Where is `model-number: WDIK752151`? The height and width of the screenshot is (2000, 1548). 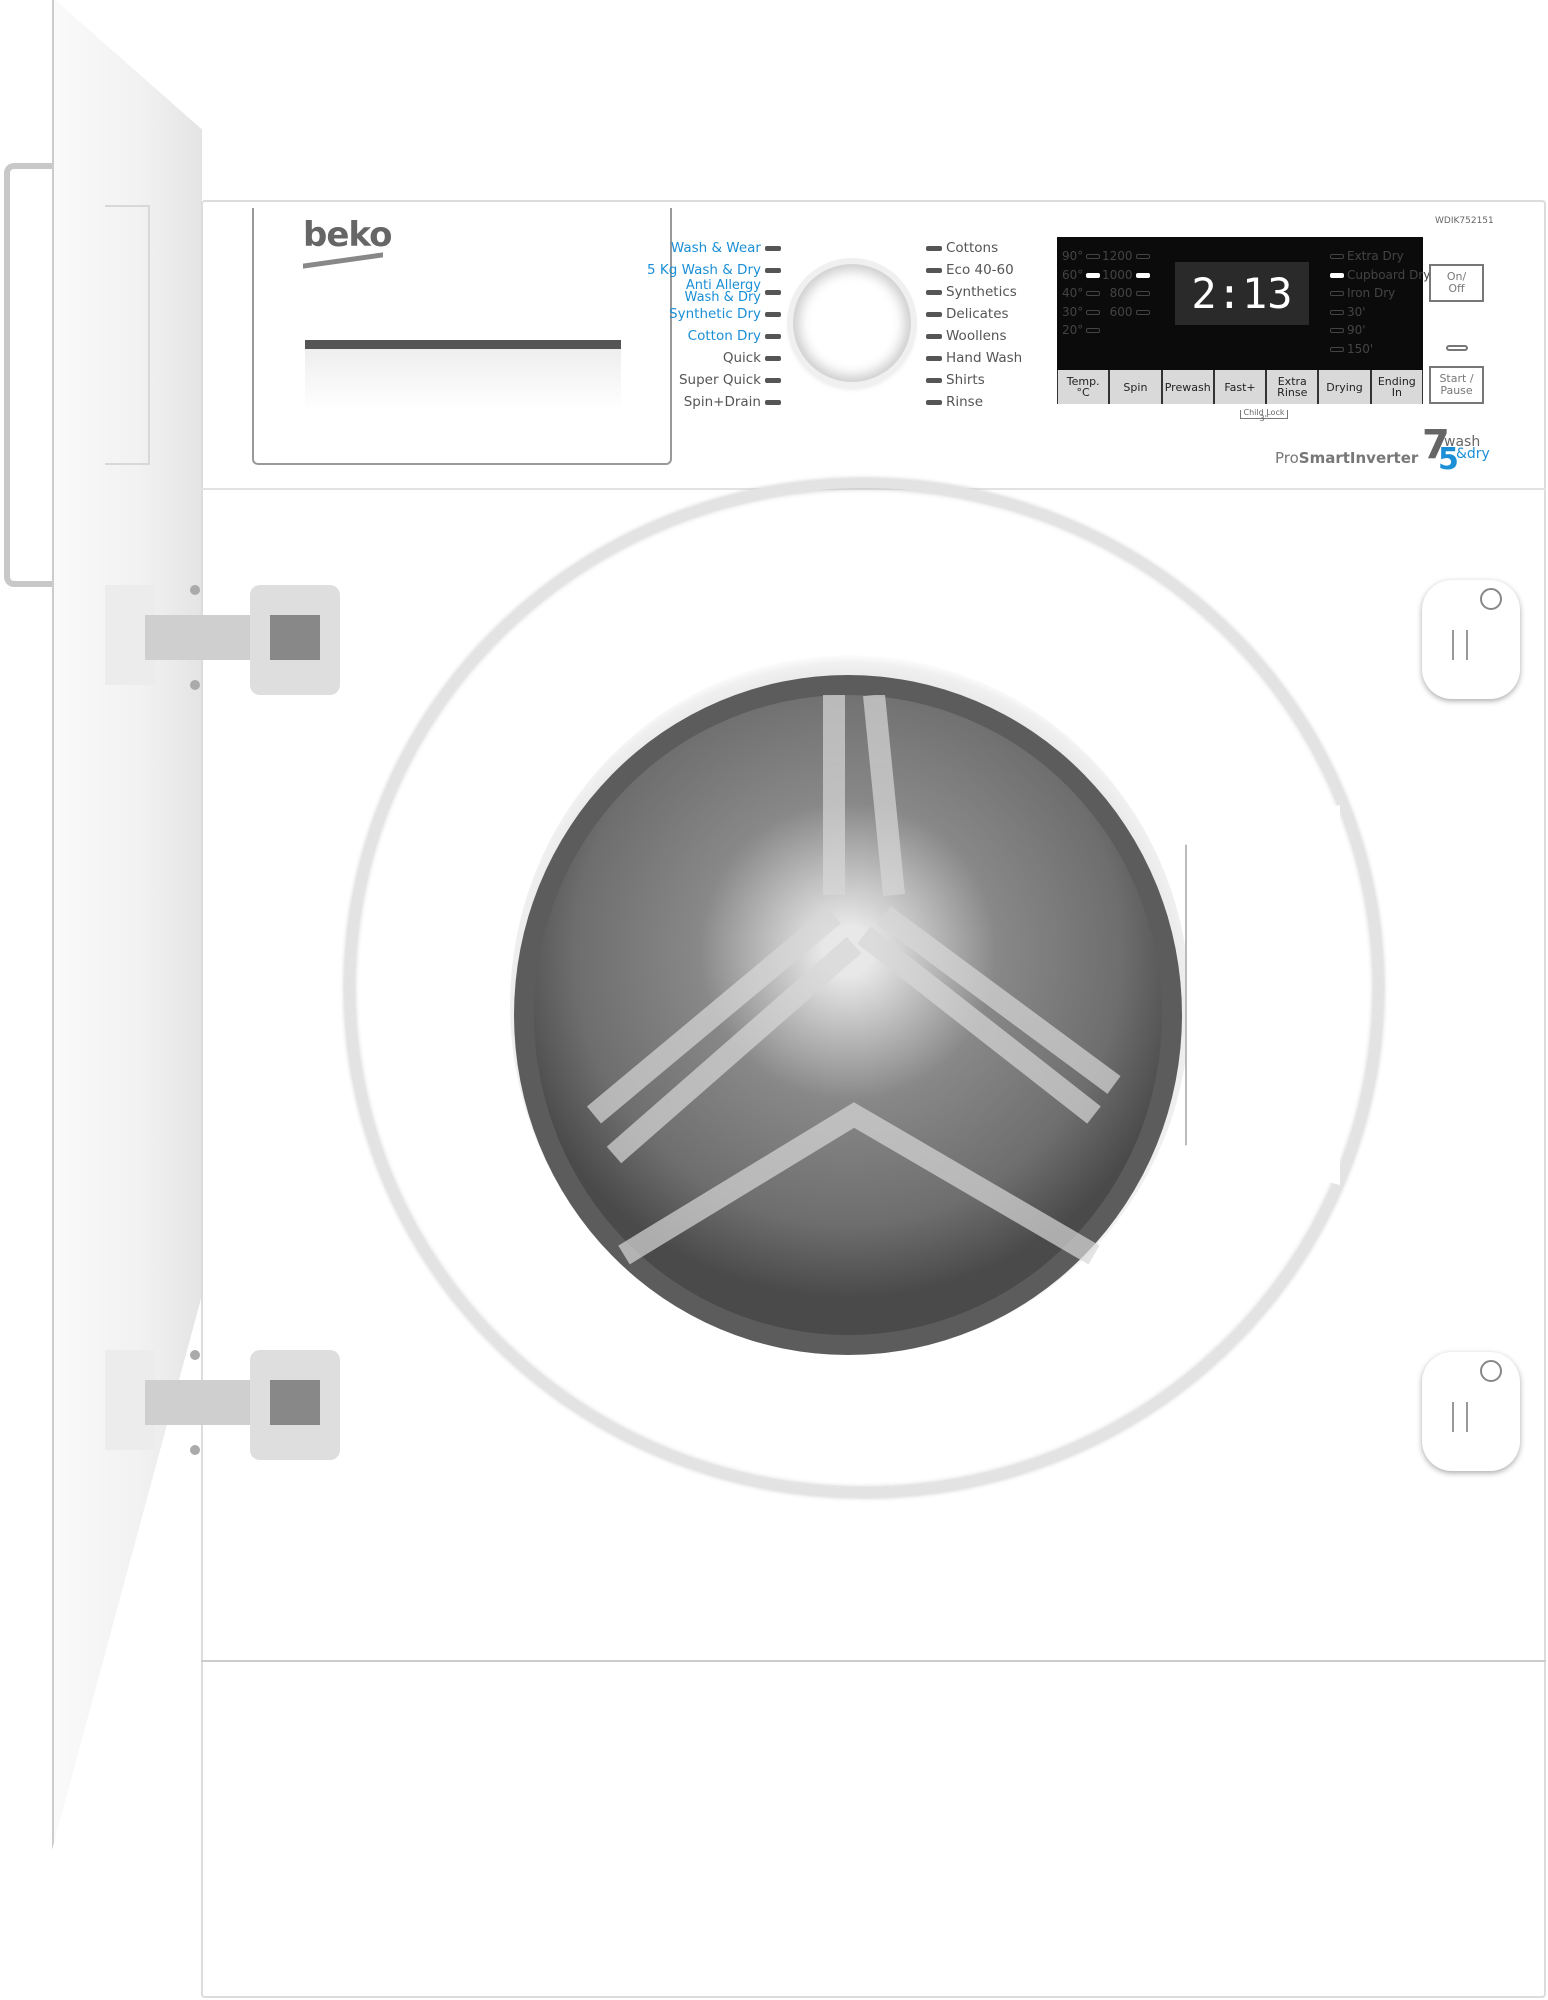 model-number: WDIK752151 is located at coordinates (1464, 221).